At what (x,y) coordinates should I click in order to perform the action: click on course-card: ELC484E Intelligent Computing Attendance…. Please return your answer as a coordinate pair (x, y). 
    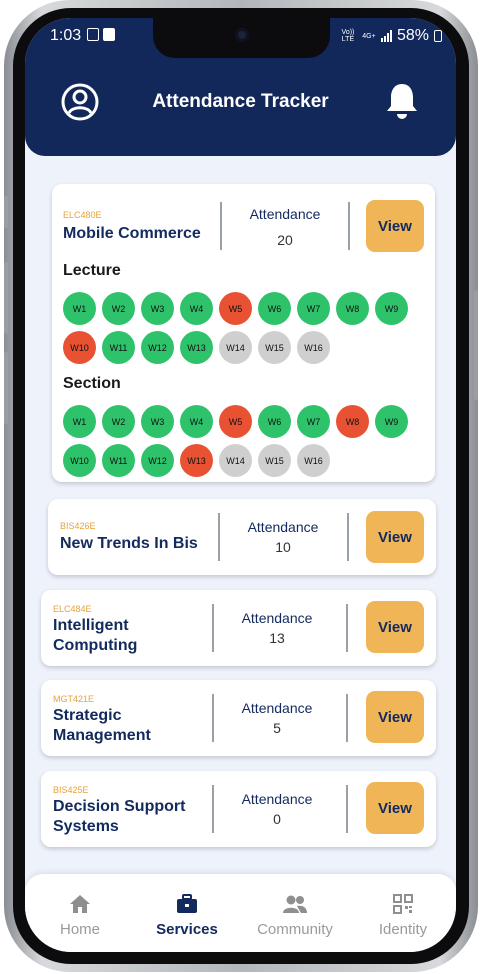
    Looking at the image, I should click on (238, 628).